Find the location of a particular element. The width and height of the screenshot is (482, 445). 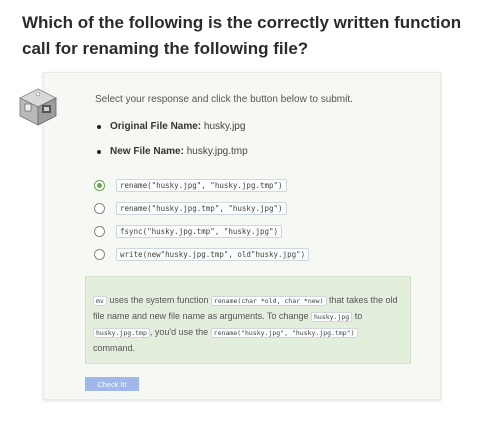

answer-option: rename("husky.jpg.tmp", "husky.jpg") is located at coordinates (201, 208).